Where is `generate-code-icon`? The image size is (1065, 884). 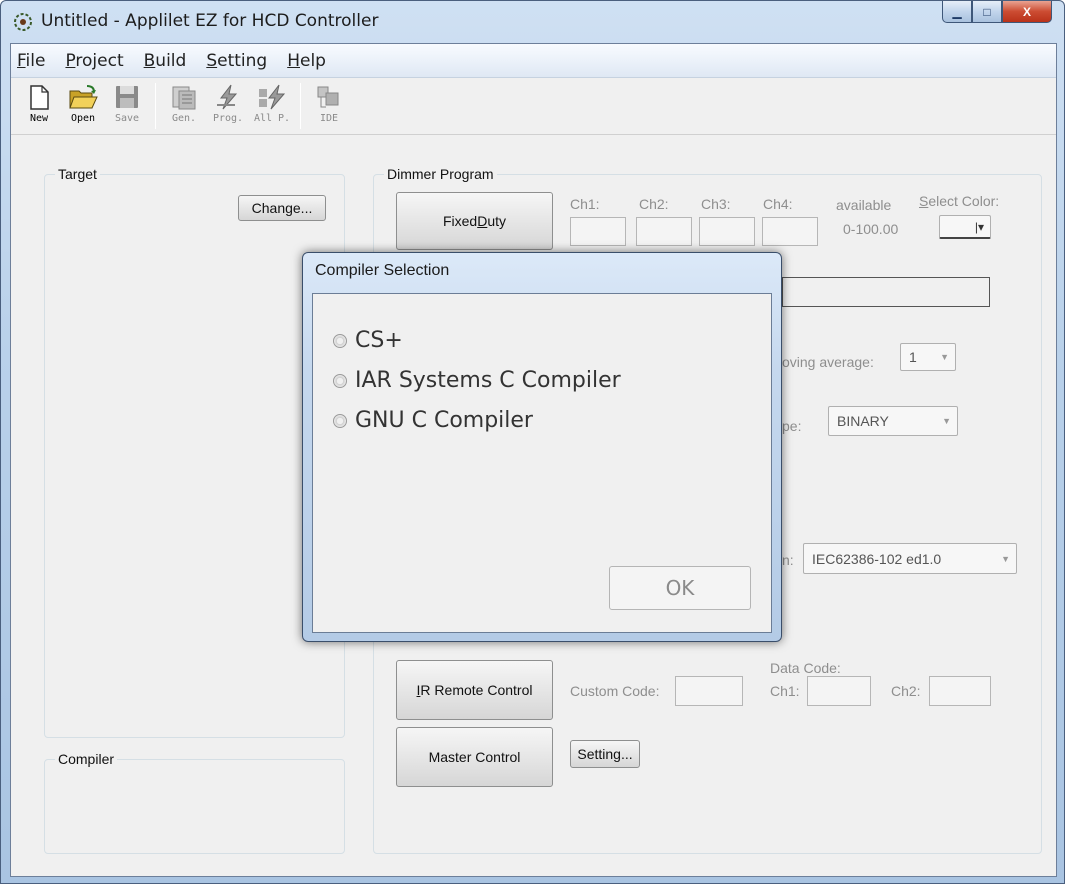
generate-code-icon is located at coordinates (184, 98).